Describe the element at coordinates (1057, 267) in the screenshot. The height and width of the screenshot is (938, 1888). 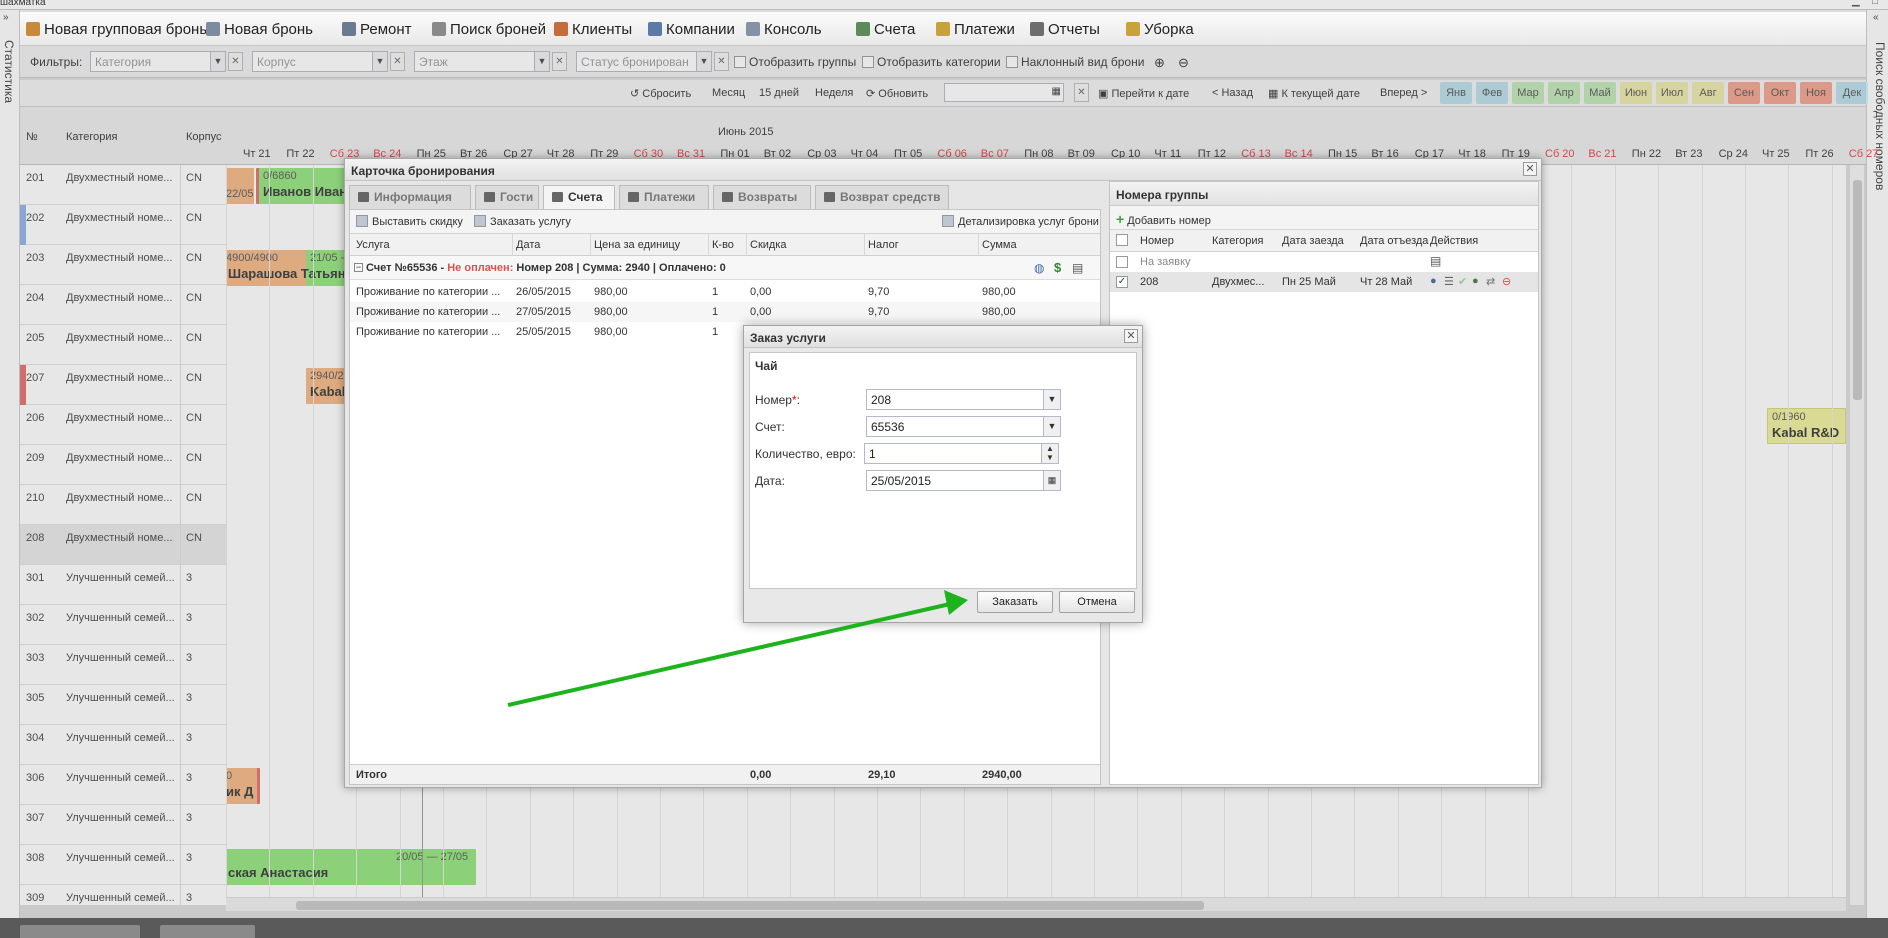
I see `dollar-icon: $` at that location.